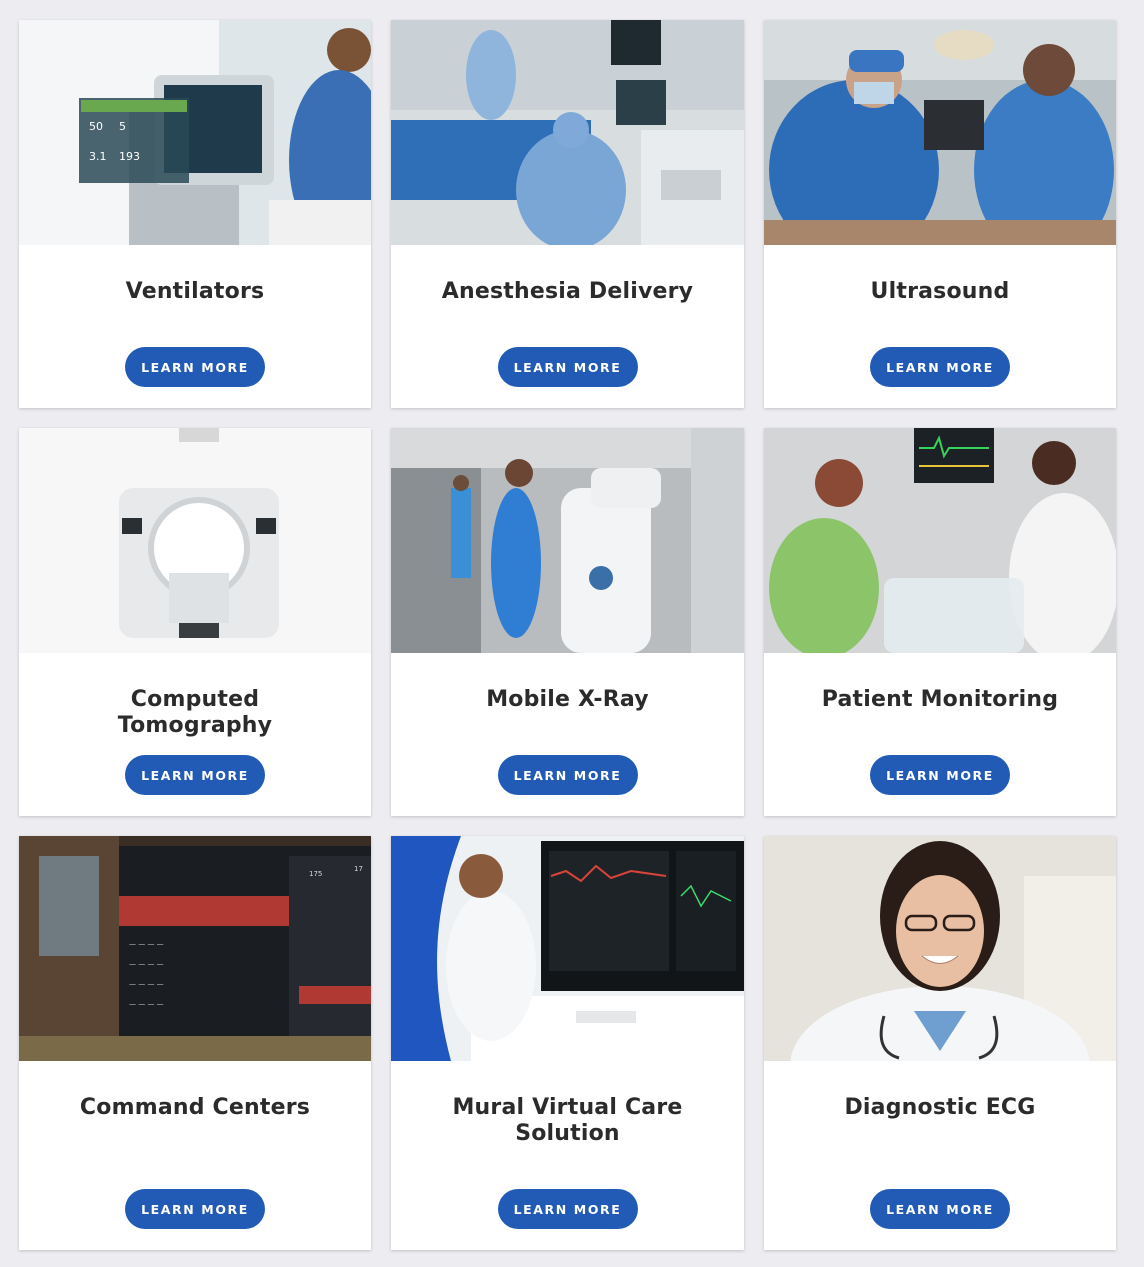 This screenshot has width=1144, height=1267. Describe the element at coordinates (940, 291) in the screenshot. I see `card-title: Ultrasound` at that location.